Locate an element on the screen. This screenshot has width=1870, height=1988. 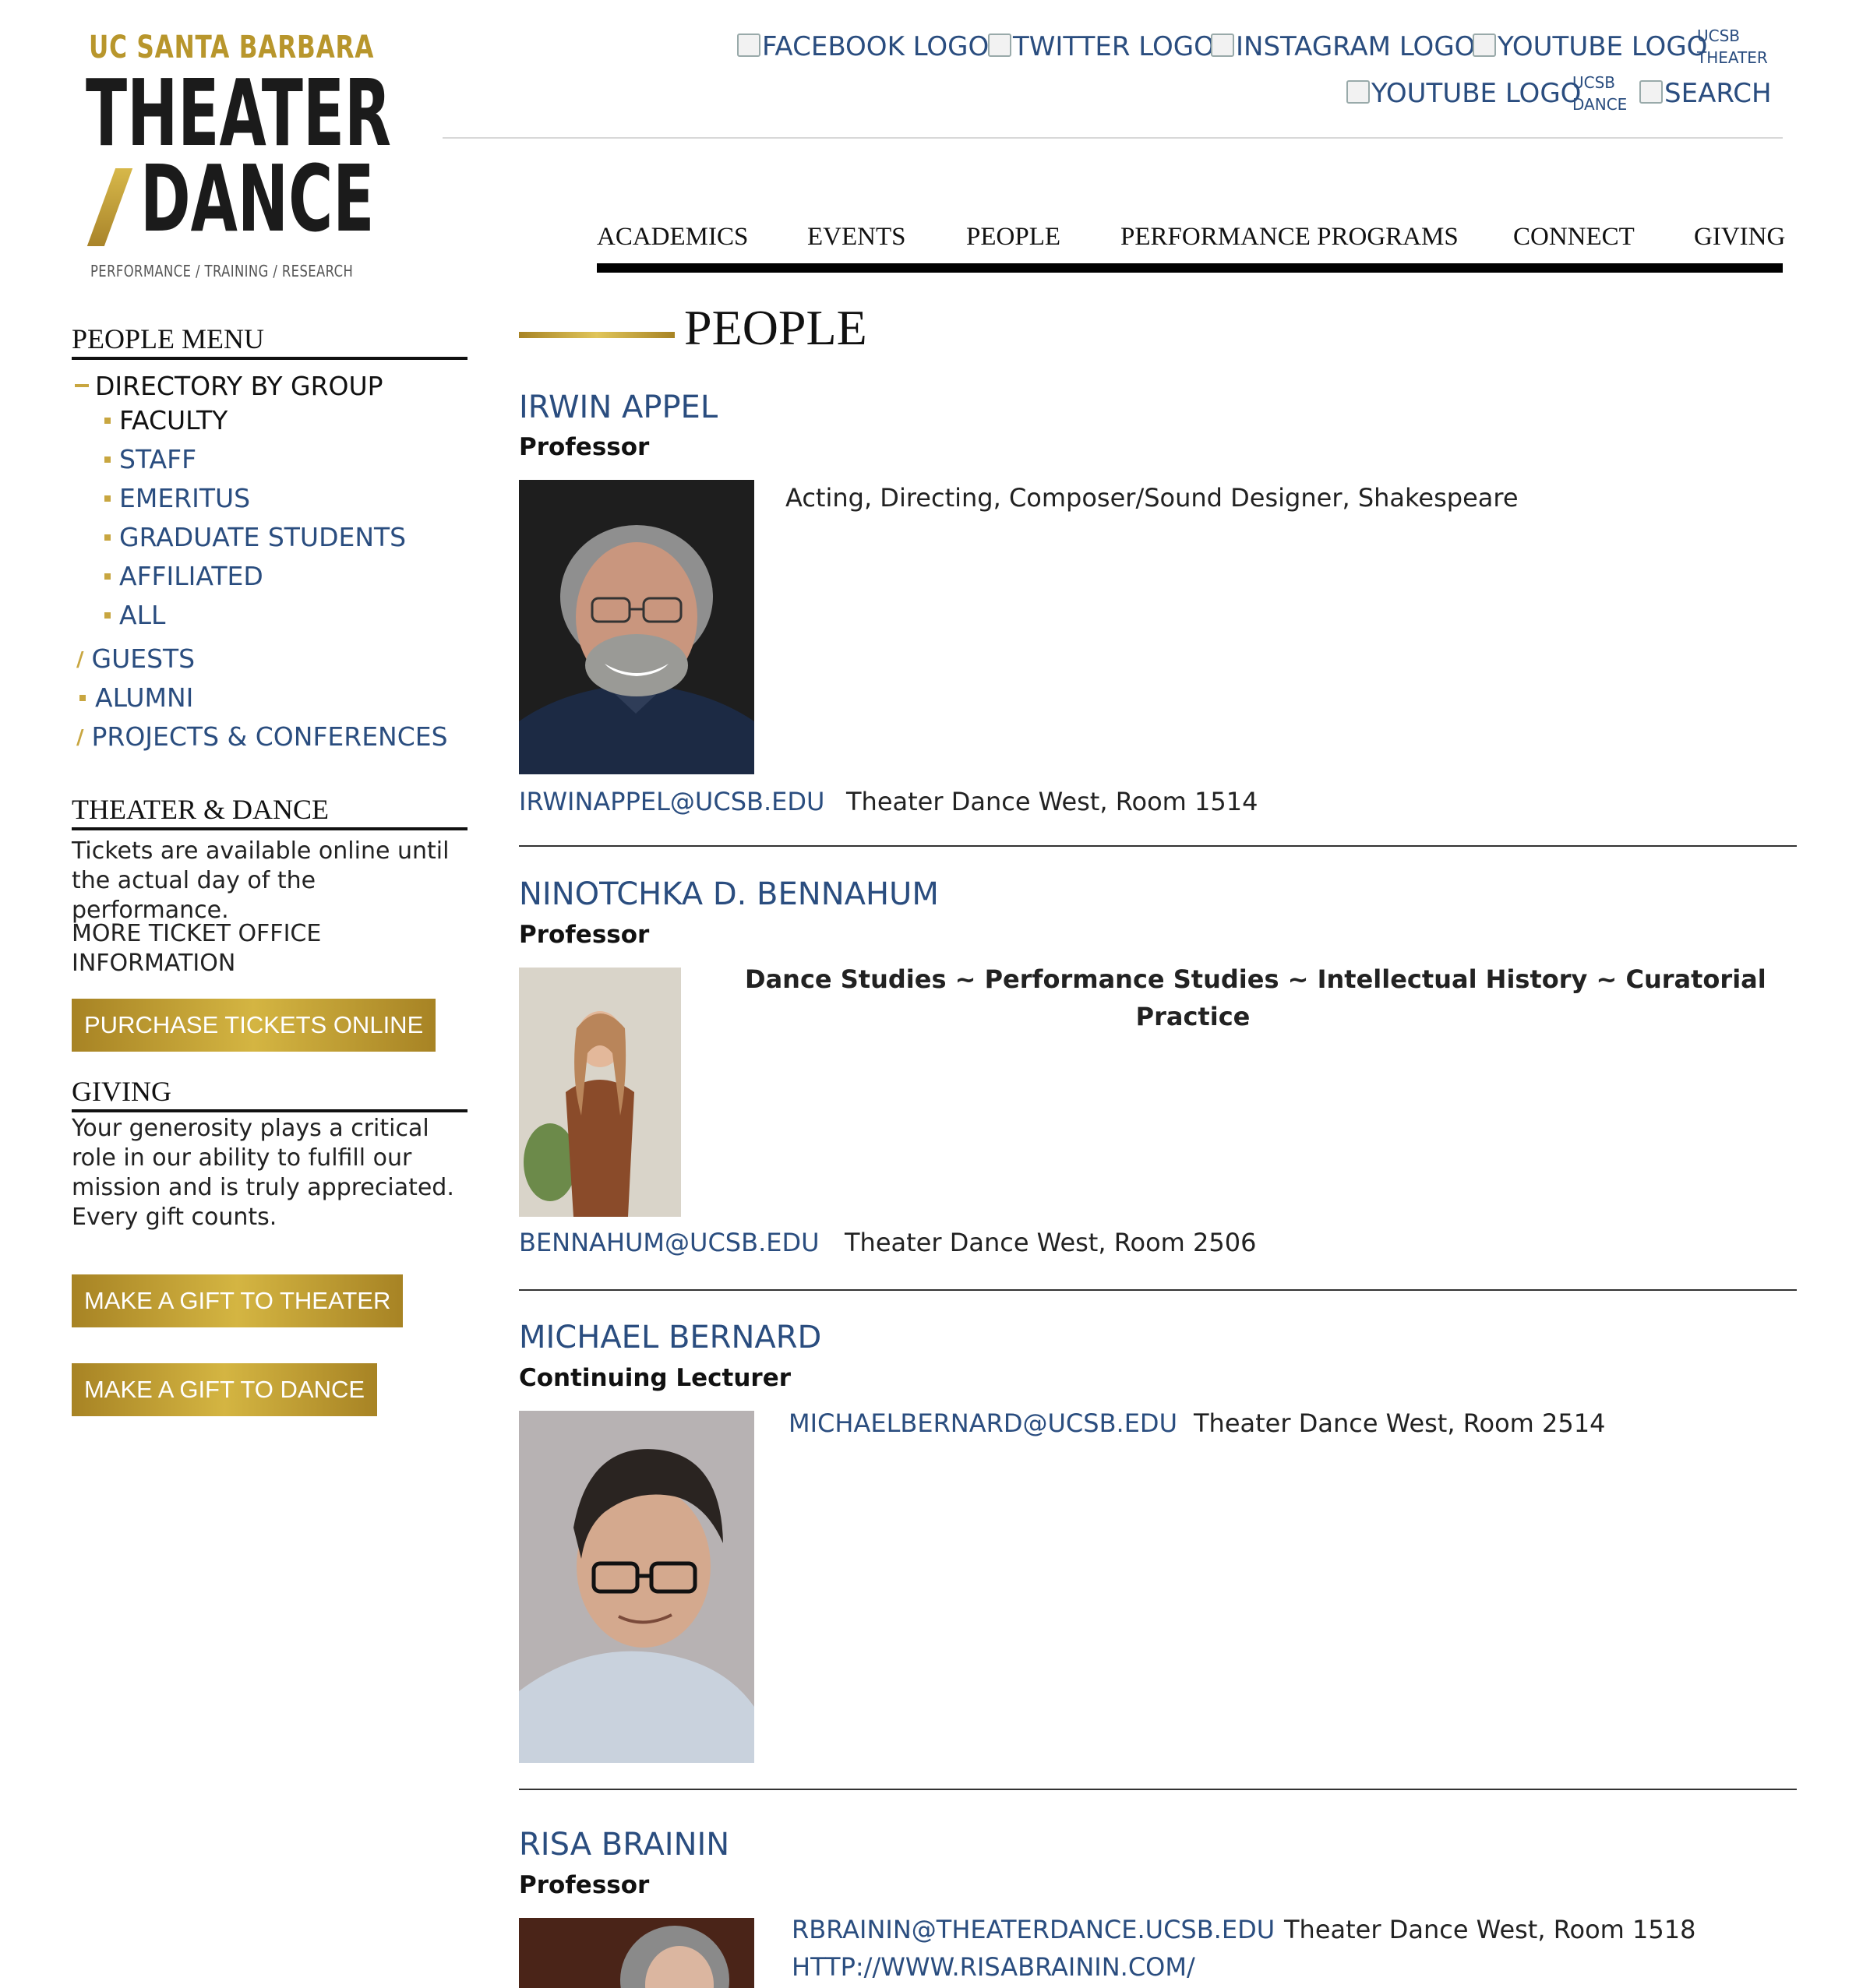
menu-label: AFFILIATED is located at coordinates (191, 576).